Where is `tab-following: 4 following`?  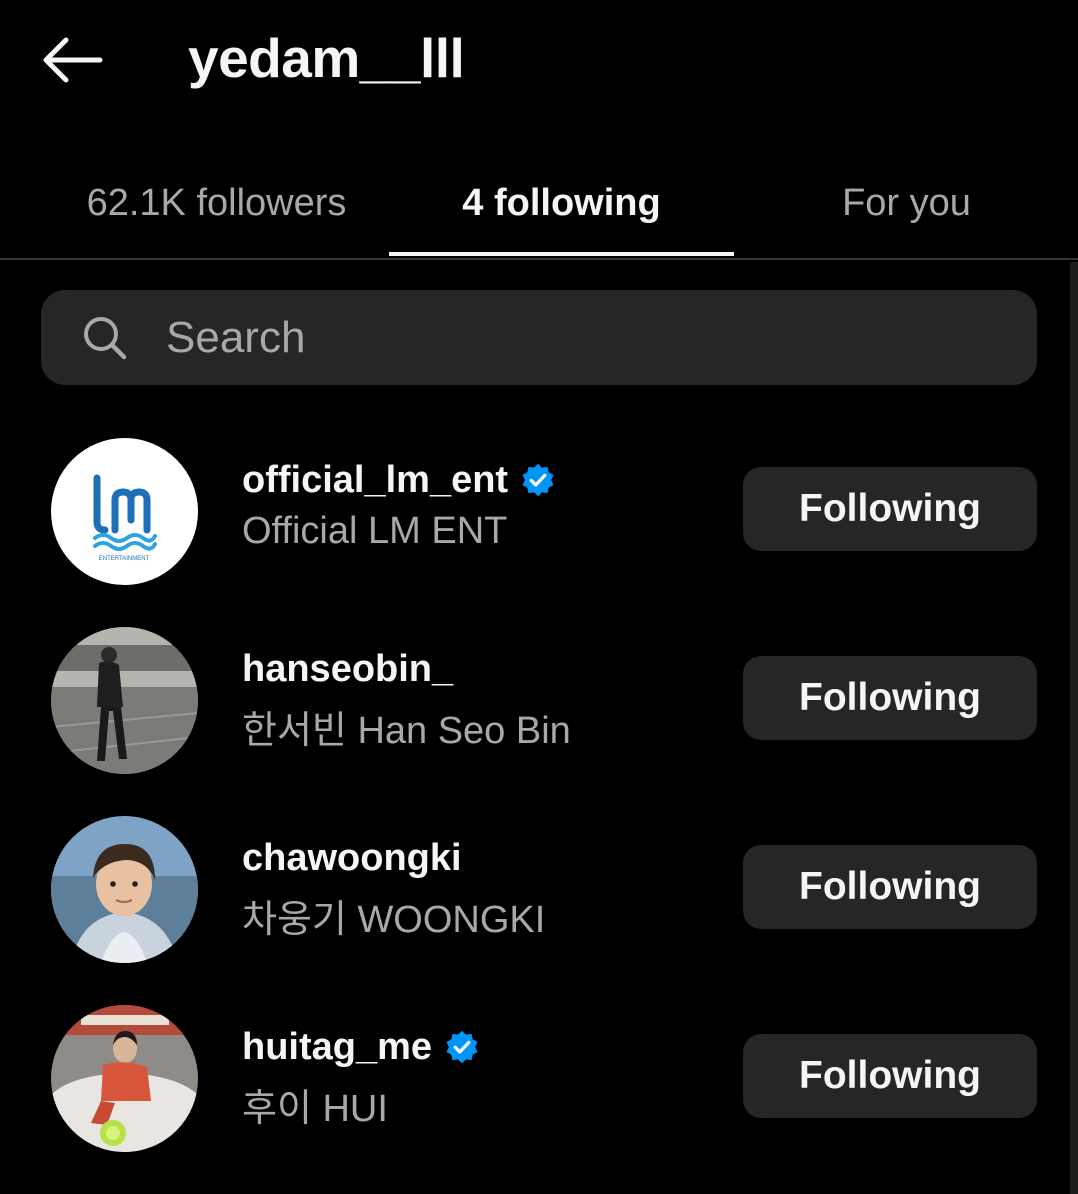 tab-following: 4 following is located at coordinates (561, 203).